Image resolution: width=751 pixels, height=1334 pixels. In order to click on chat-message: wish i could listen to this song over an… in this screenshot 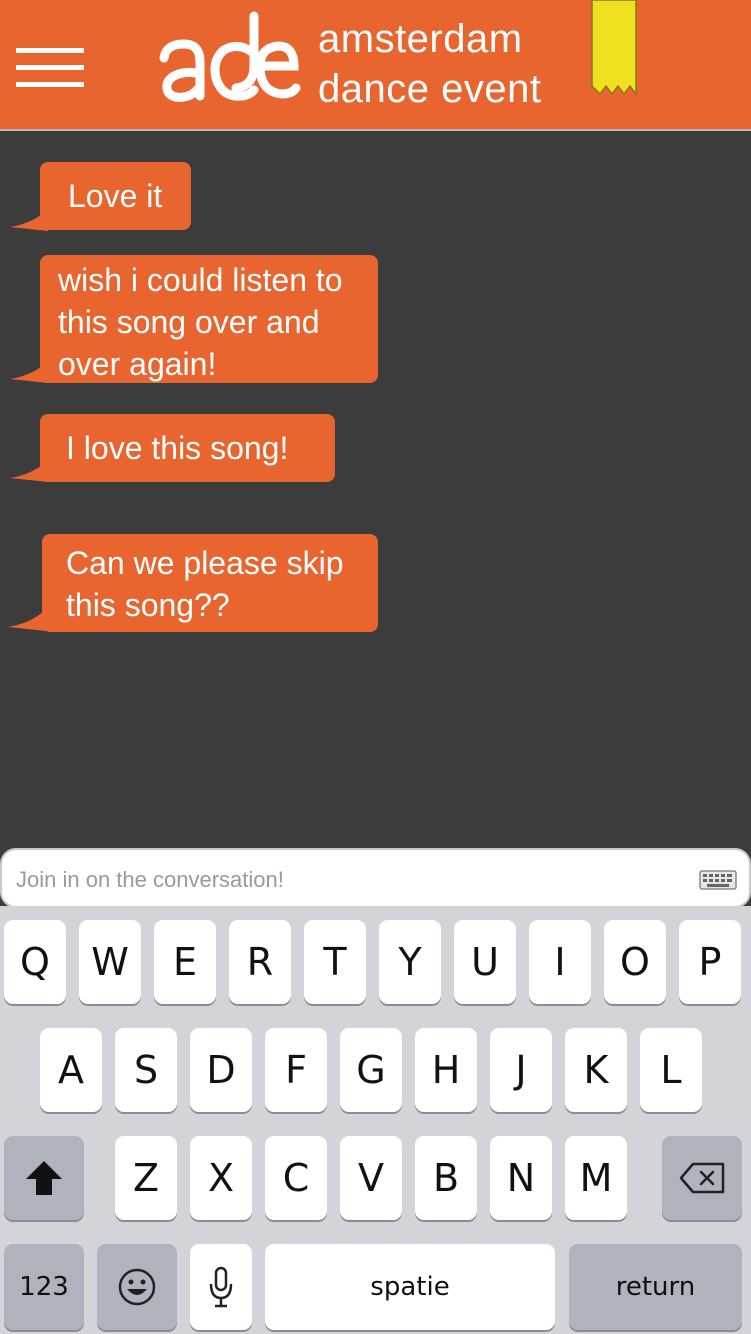, I will do `click(209, 319)`.